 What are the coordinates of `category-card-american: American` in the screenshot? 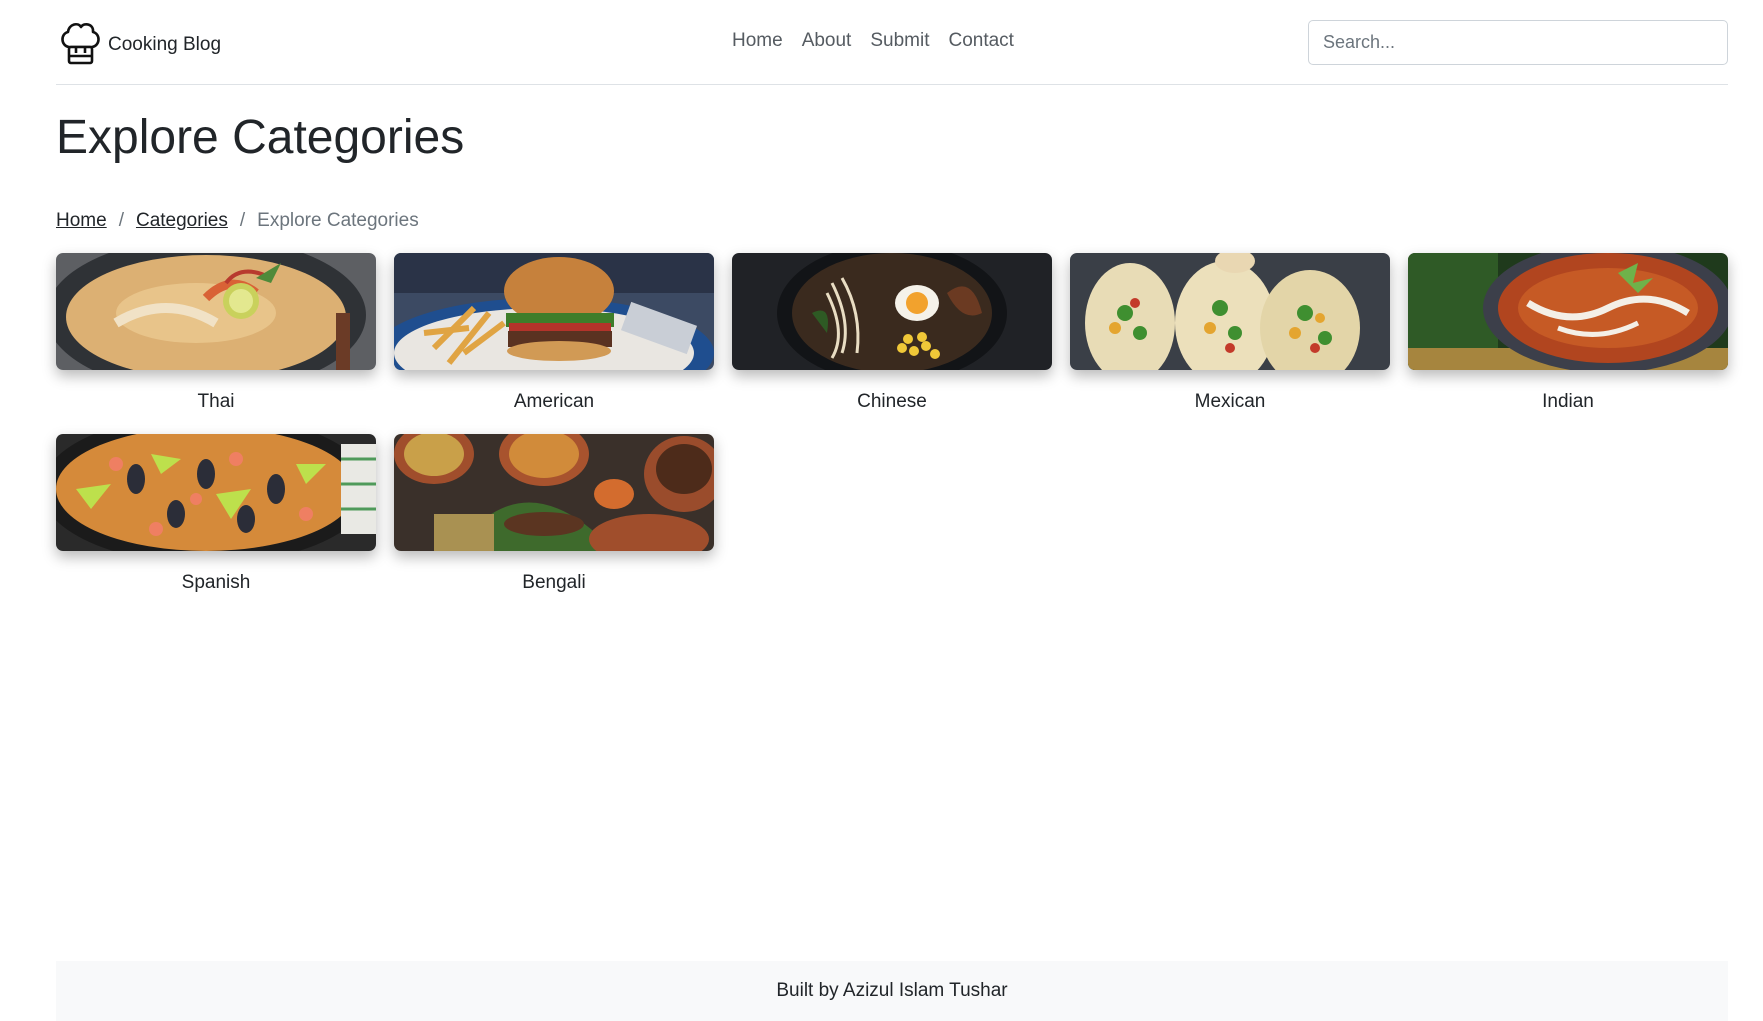 It's located at (554, 343).